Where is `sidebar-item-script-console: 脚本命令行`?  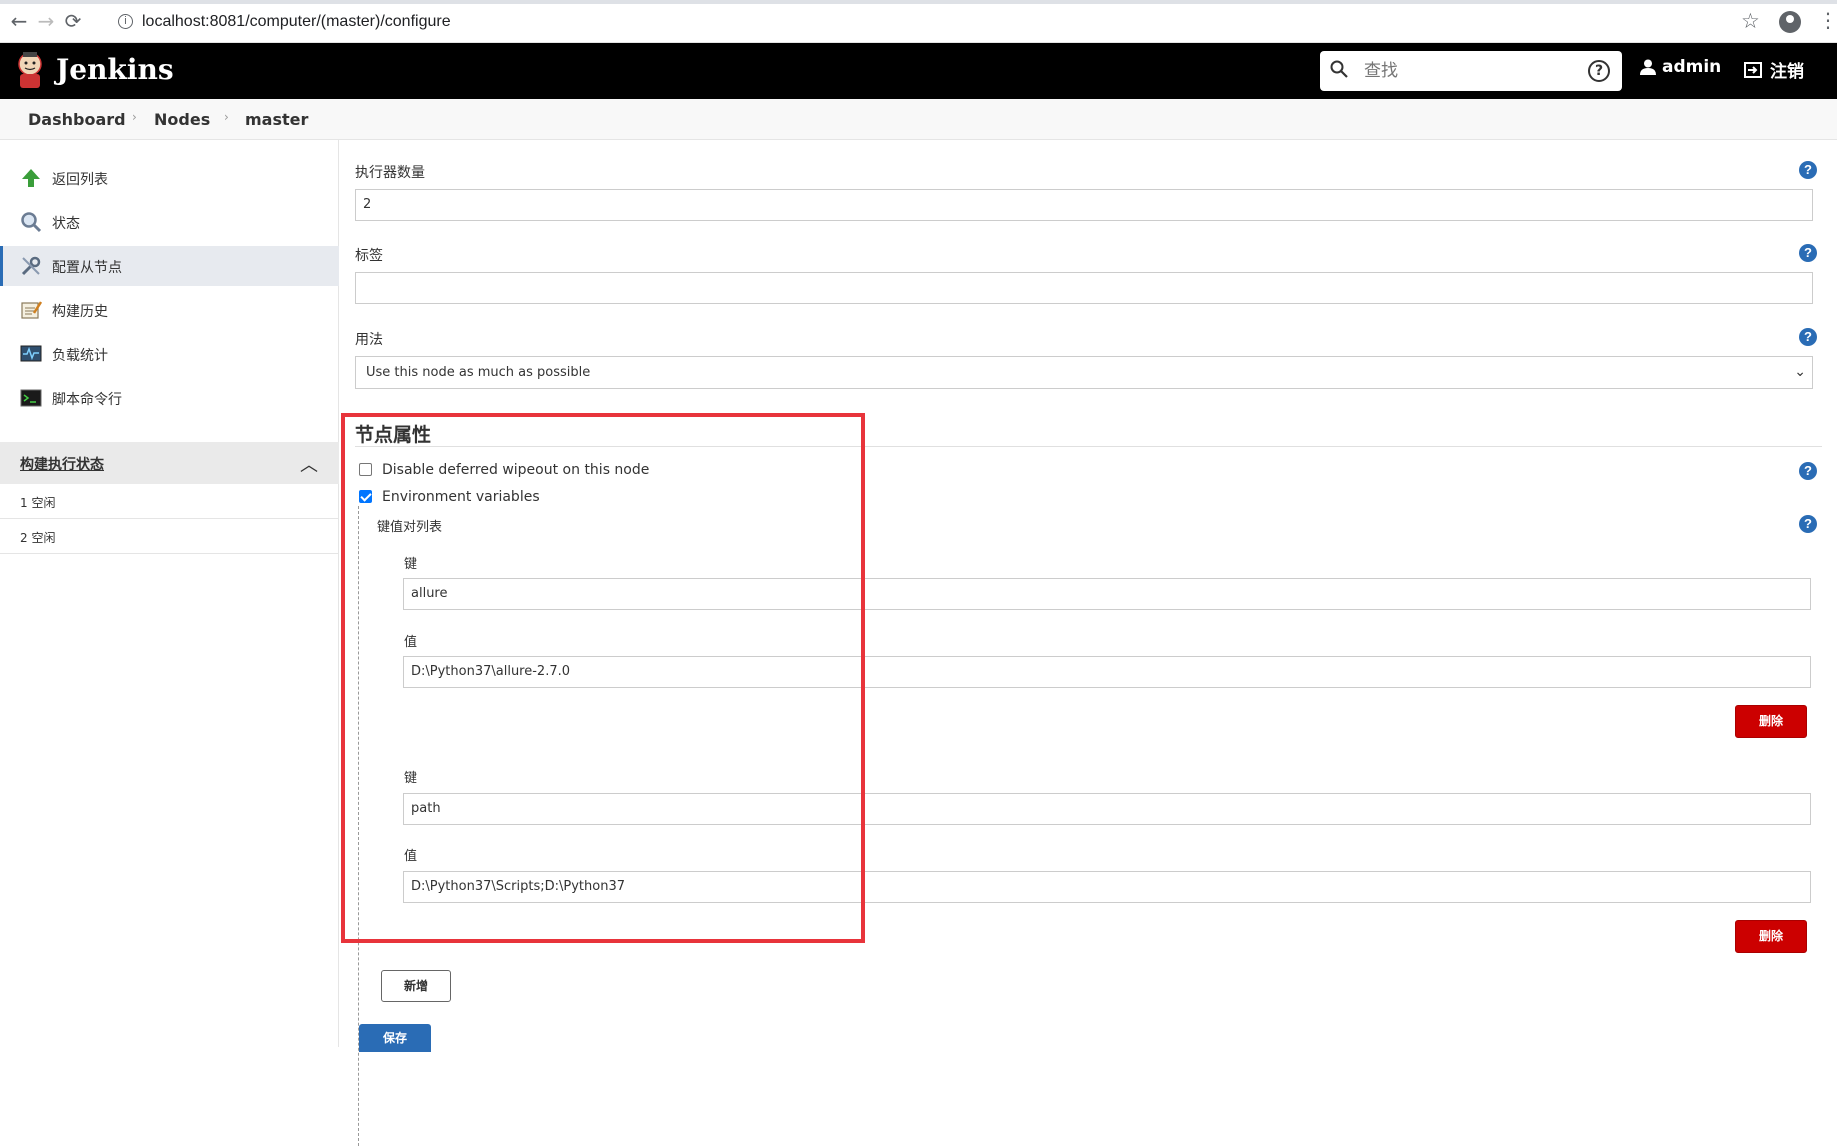
sidebar-item-script-console: 脚本命令行 is located at coordinates (169, 398).